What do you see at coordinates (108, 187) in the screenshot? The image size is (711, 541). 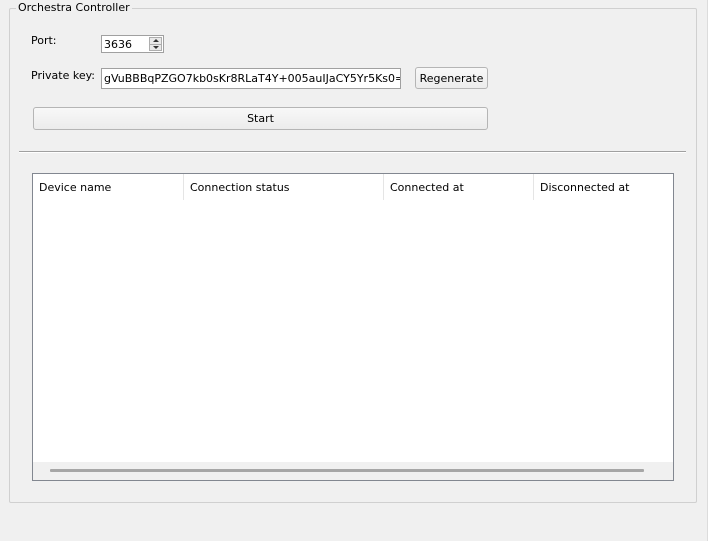 I see `column-header-device-name: Device name` at bounding box center [108, 187].